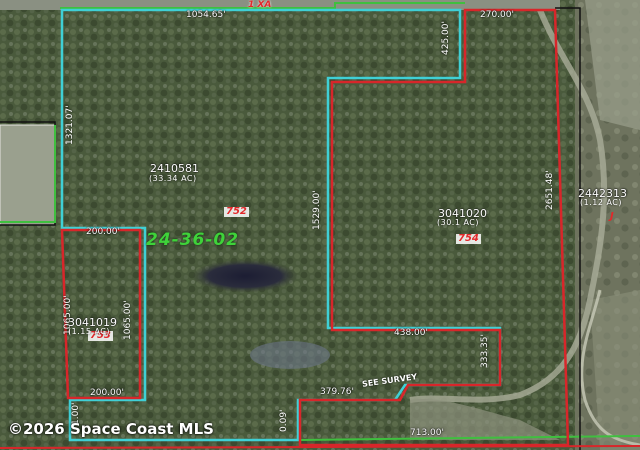 Image resolution: width=640 pixels, height=450 pixels. What do you see at coordinates (111, 429) in the screenshot?
I see `mls-watermark: ©2026 Space Coast MLS` at bounding box center [111, 429].